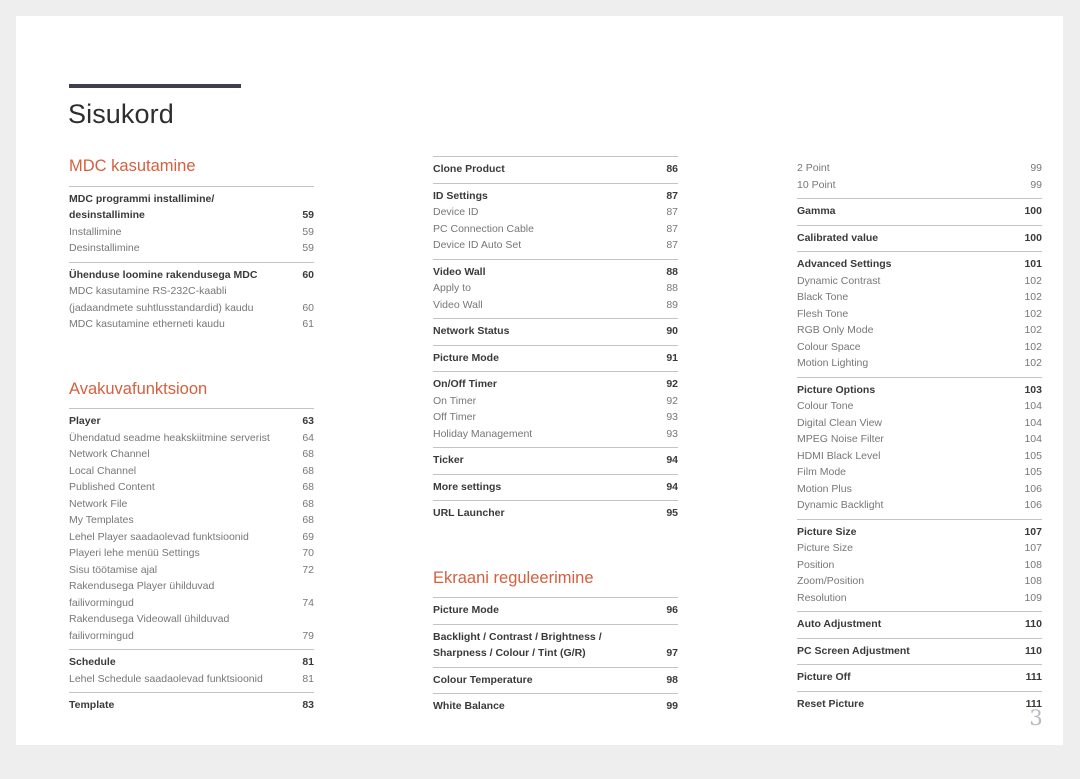  Describe the element at coordinates (839, 280) in the screenshot. I see `toc-entry-label: Dynamic Contrast` at that location.